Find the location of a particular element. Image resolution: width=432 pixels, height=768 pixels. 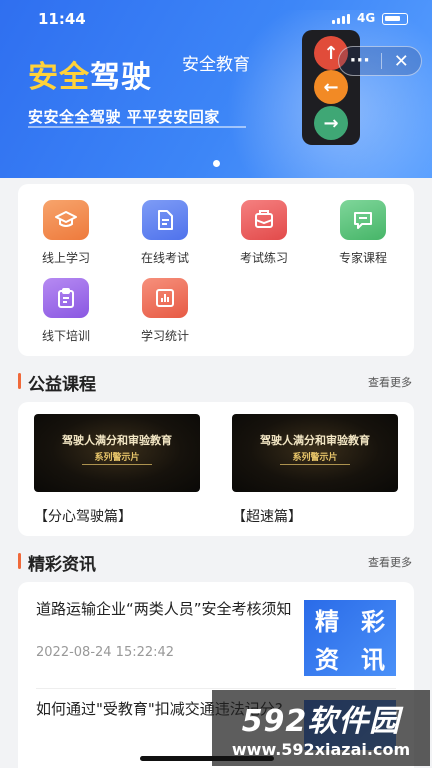

section-title: 公益课程 is located at coordinates (62, 385).